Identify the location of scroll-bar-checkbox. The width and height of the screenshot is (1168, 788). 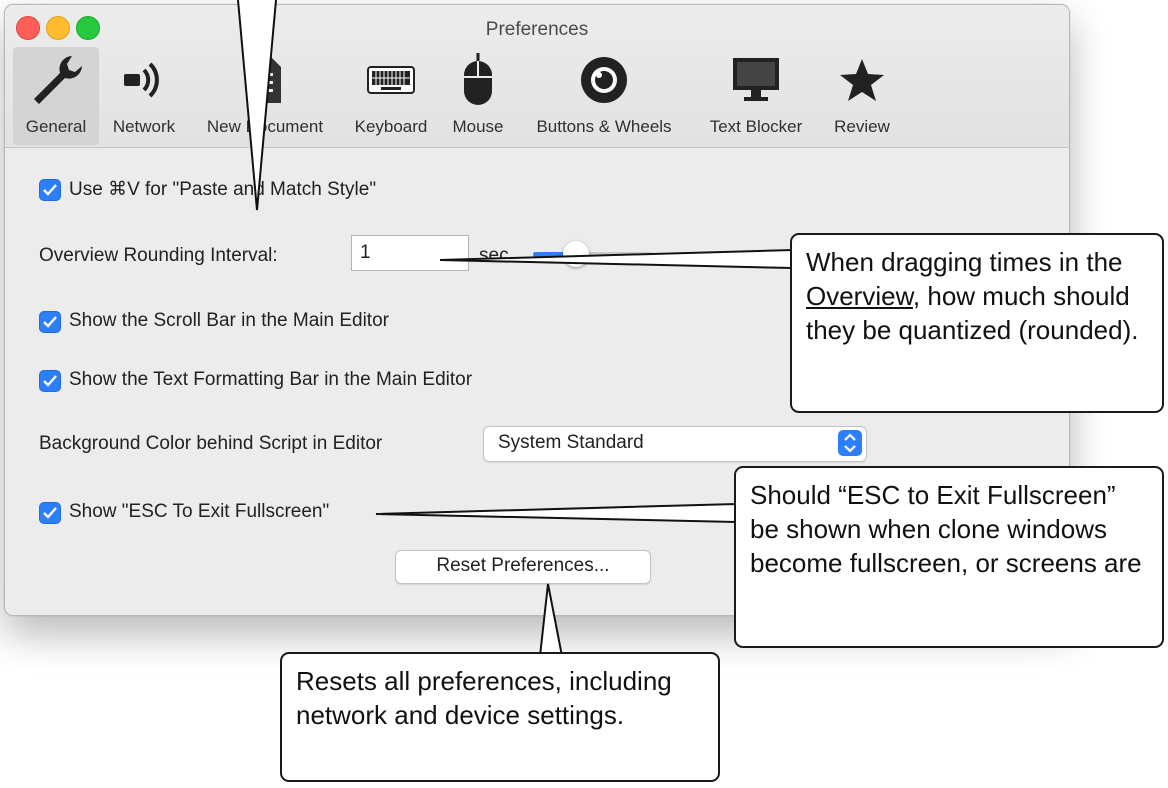
(50, 322).